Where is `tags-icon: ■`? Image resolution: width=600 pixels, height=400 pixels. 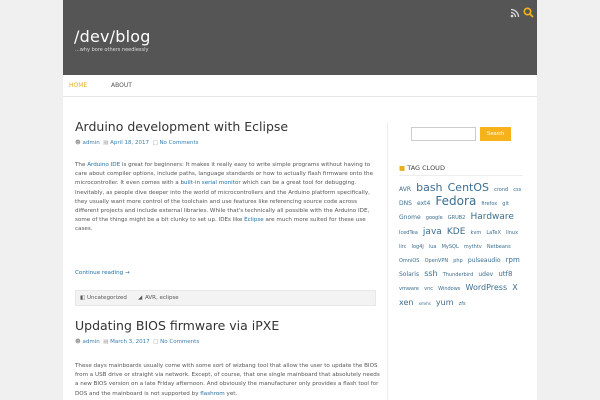
tags-icon: ■ is located at coordinates (402, 168).